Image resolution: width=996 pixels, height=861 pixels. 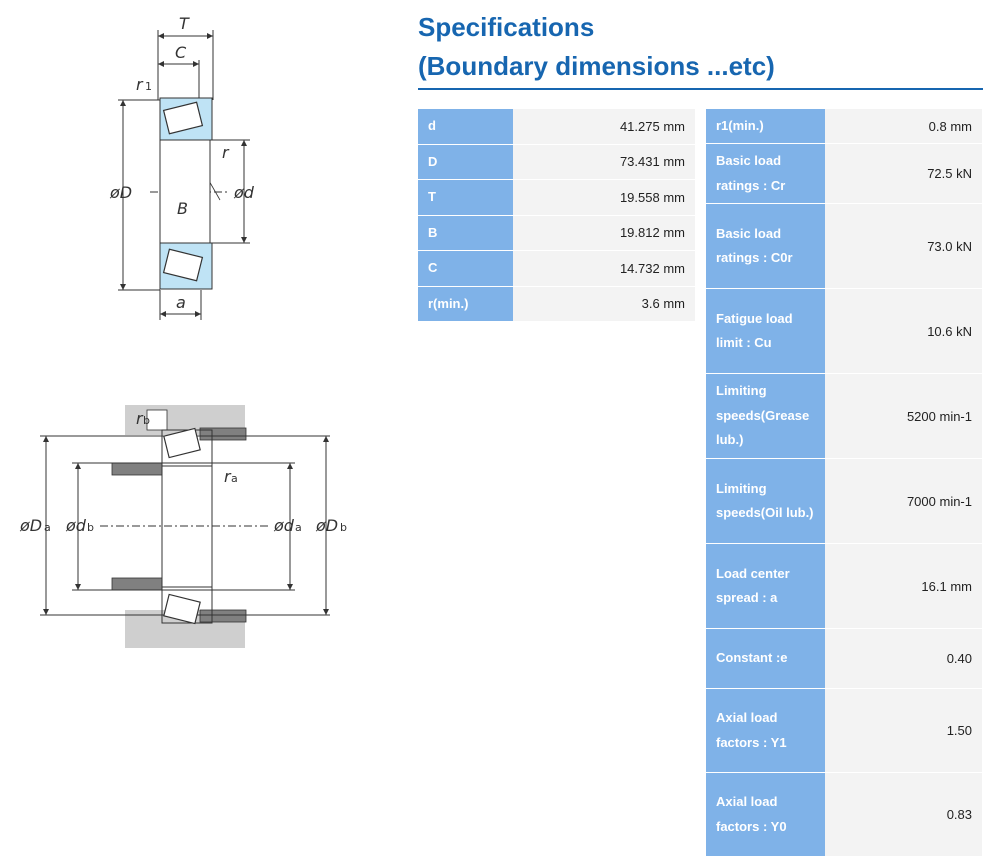 I want to click on table-row: Axial load factors : Y1 1.50, so click(x=844, y=731).